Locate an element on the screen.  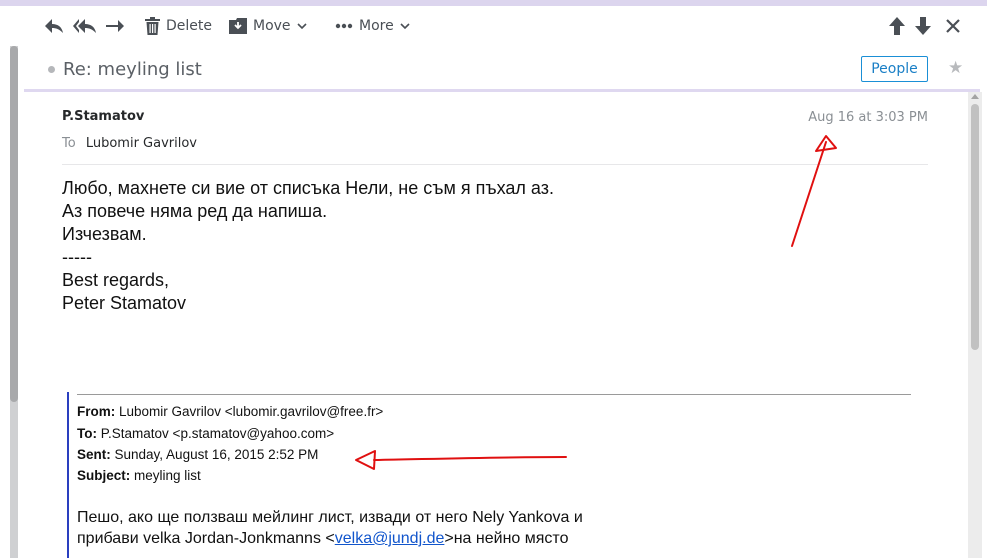
more-label: More is located at coordinates (376, 26).